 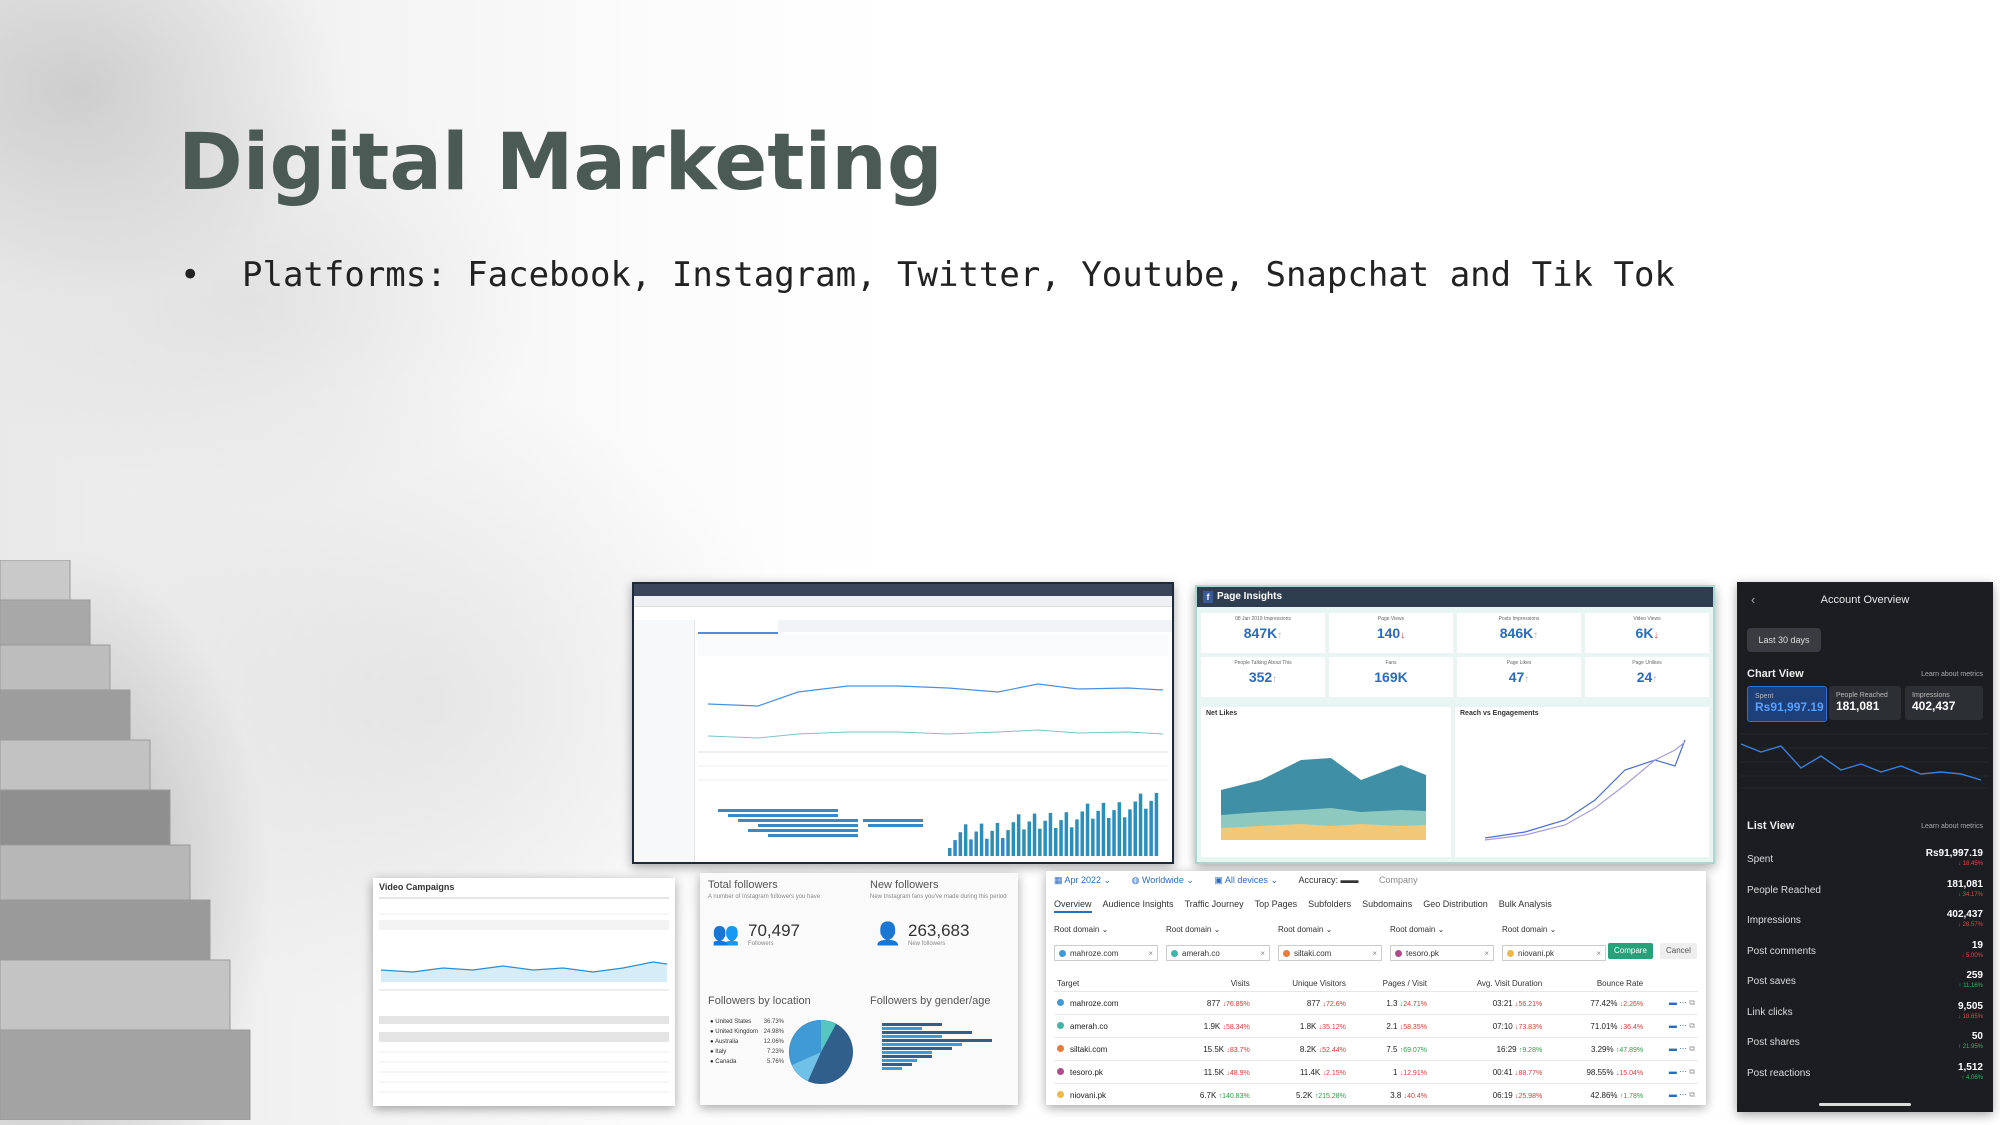 I want to click on learn-metrics-link-2: Learn about metrics, so click(x=1952, y=826).